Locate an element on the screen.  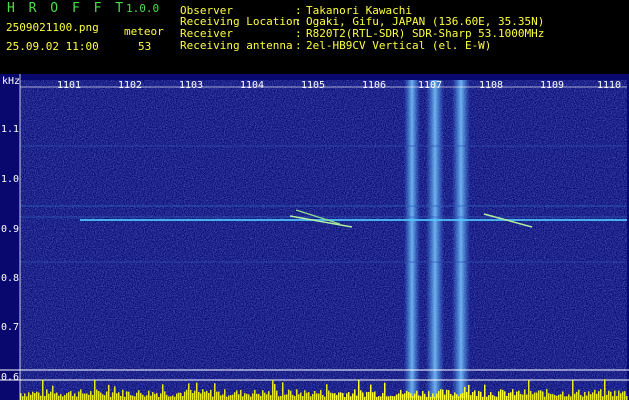
unit-label: kHz is located at coordinates (11, 81).